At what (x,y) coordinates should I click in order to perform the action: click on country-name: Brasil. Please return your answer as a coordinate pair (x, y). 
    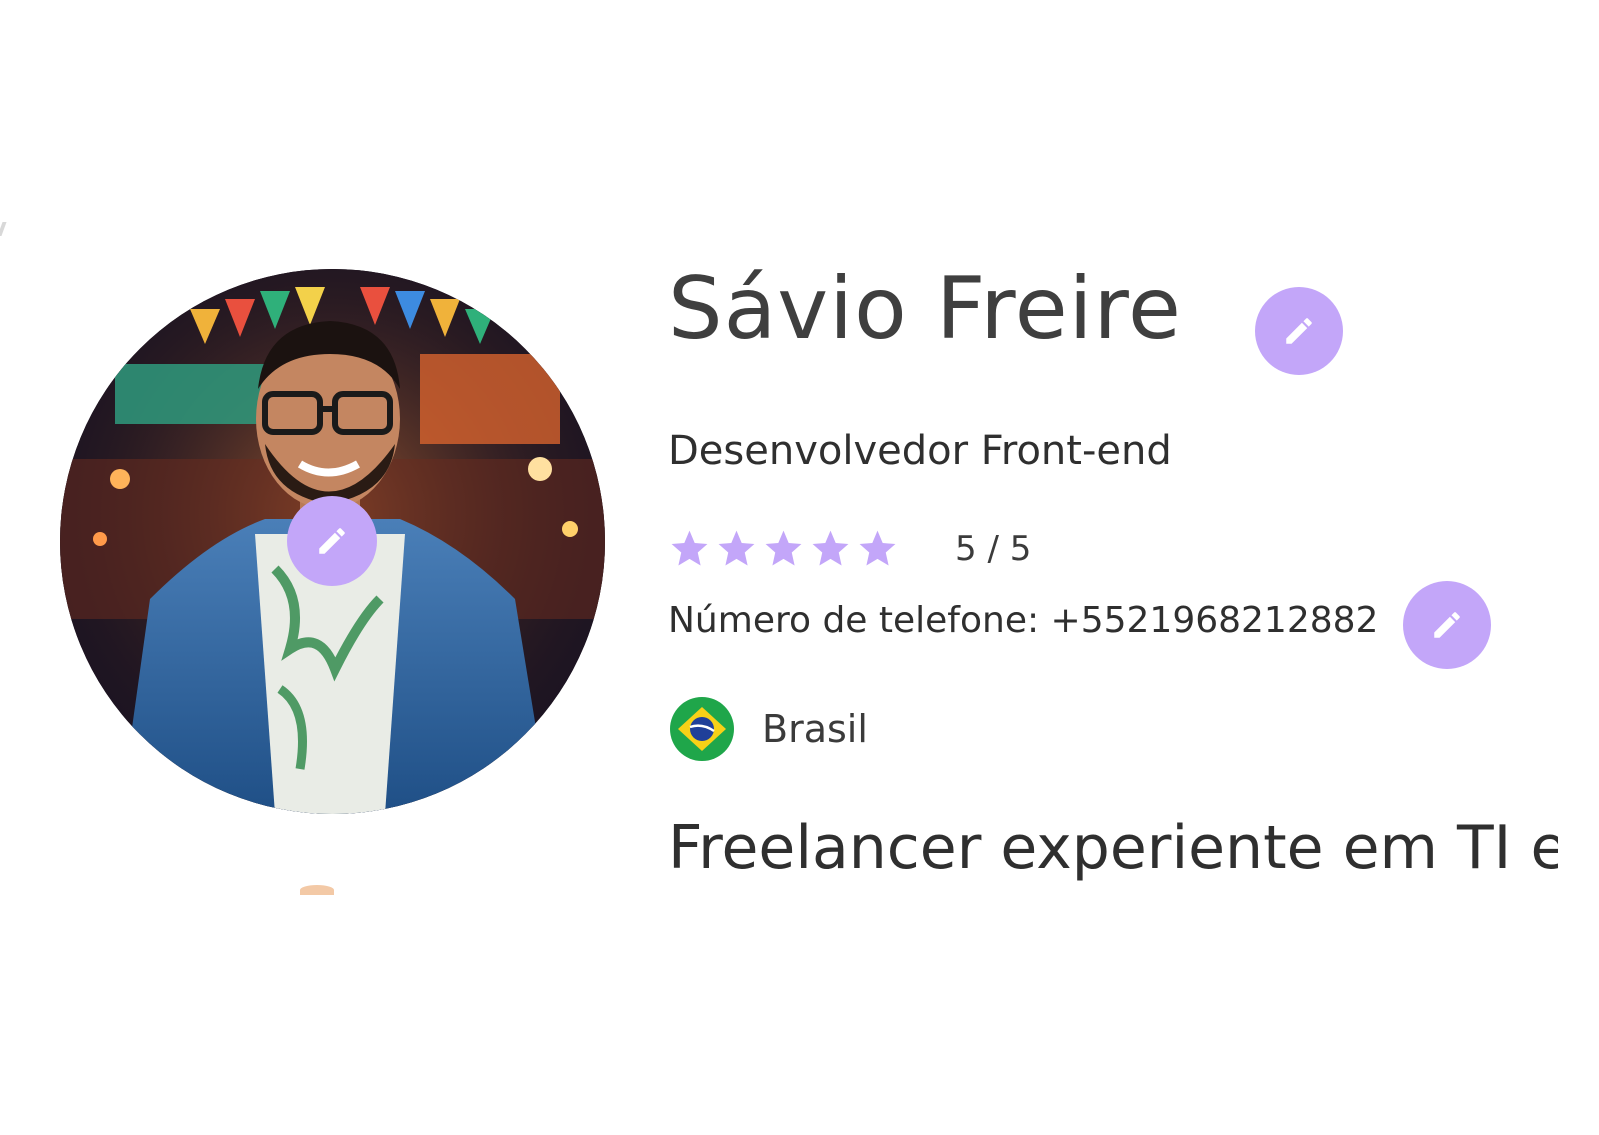
    Looking at the image, I should click on (815, 729).